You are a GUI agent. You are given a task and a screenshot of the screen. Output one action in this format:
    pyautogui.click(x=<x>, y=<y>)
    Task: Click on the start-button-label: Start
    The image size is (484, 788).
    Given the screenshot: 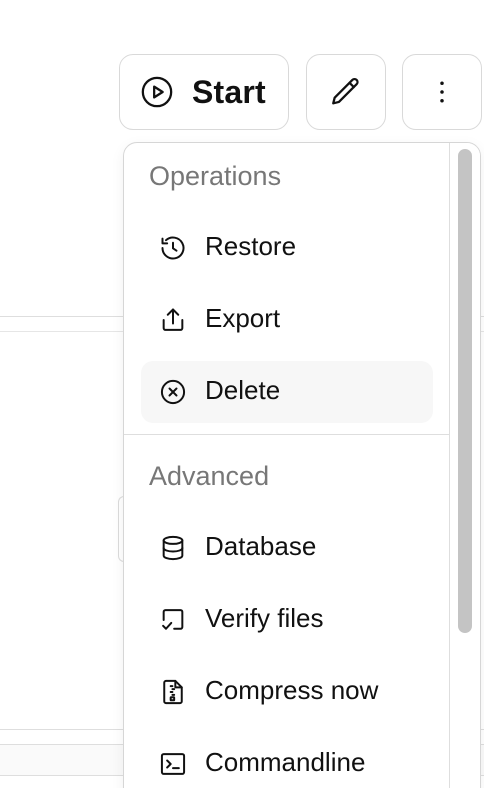 What is the action you would take?
    pyautogui.click(x=229, y=91)
    